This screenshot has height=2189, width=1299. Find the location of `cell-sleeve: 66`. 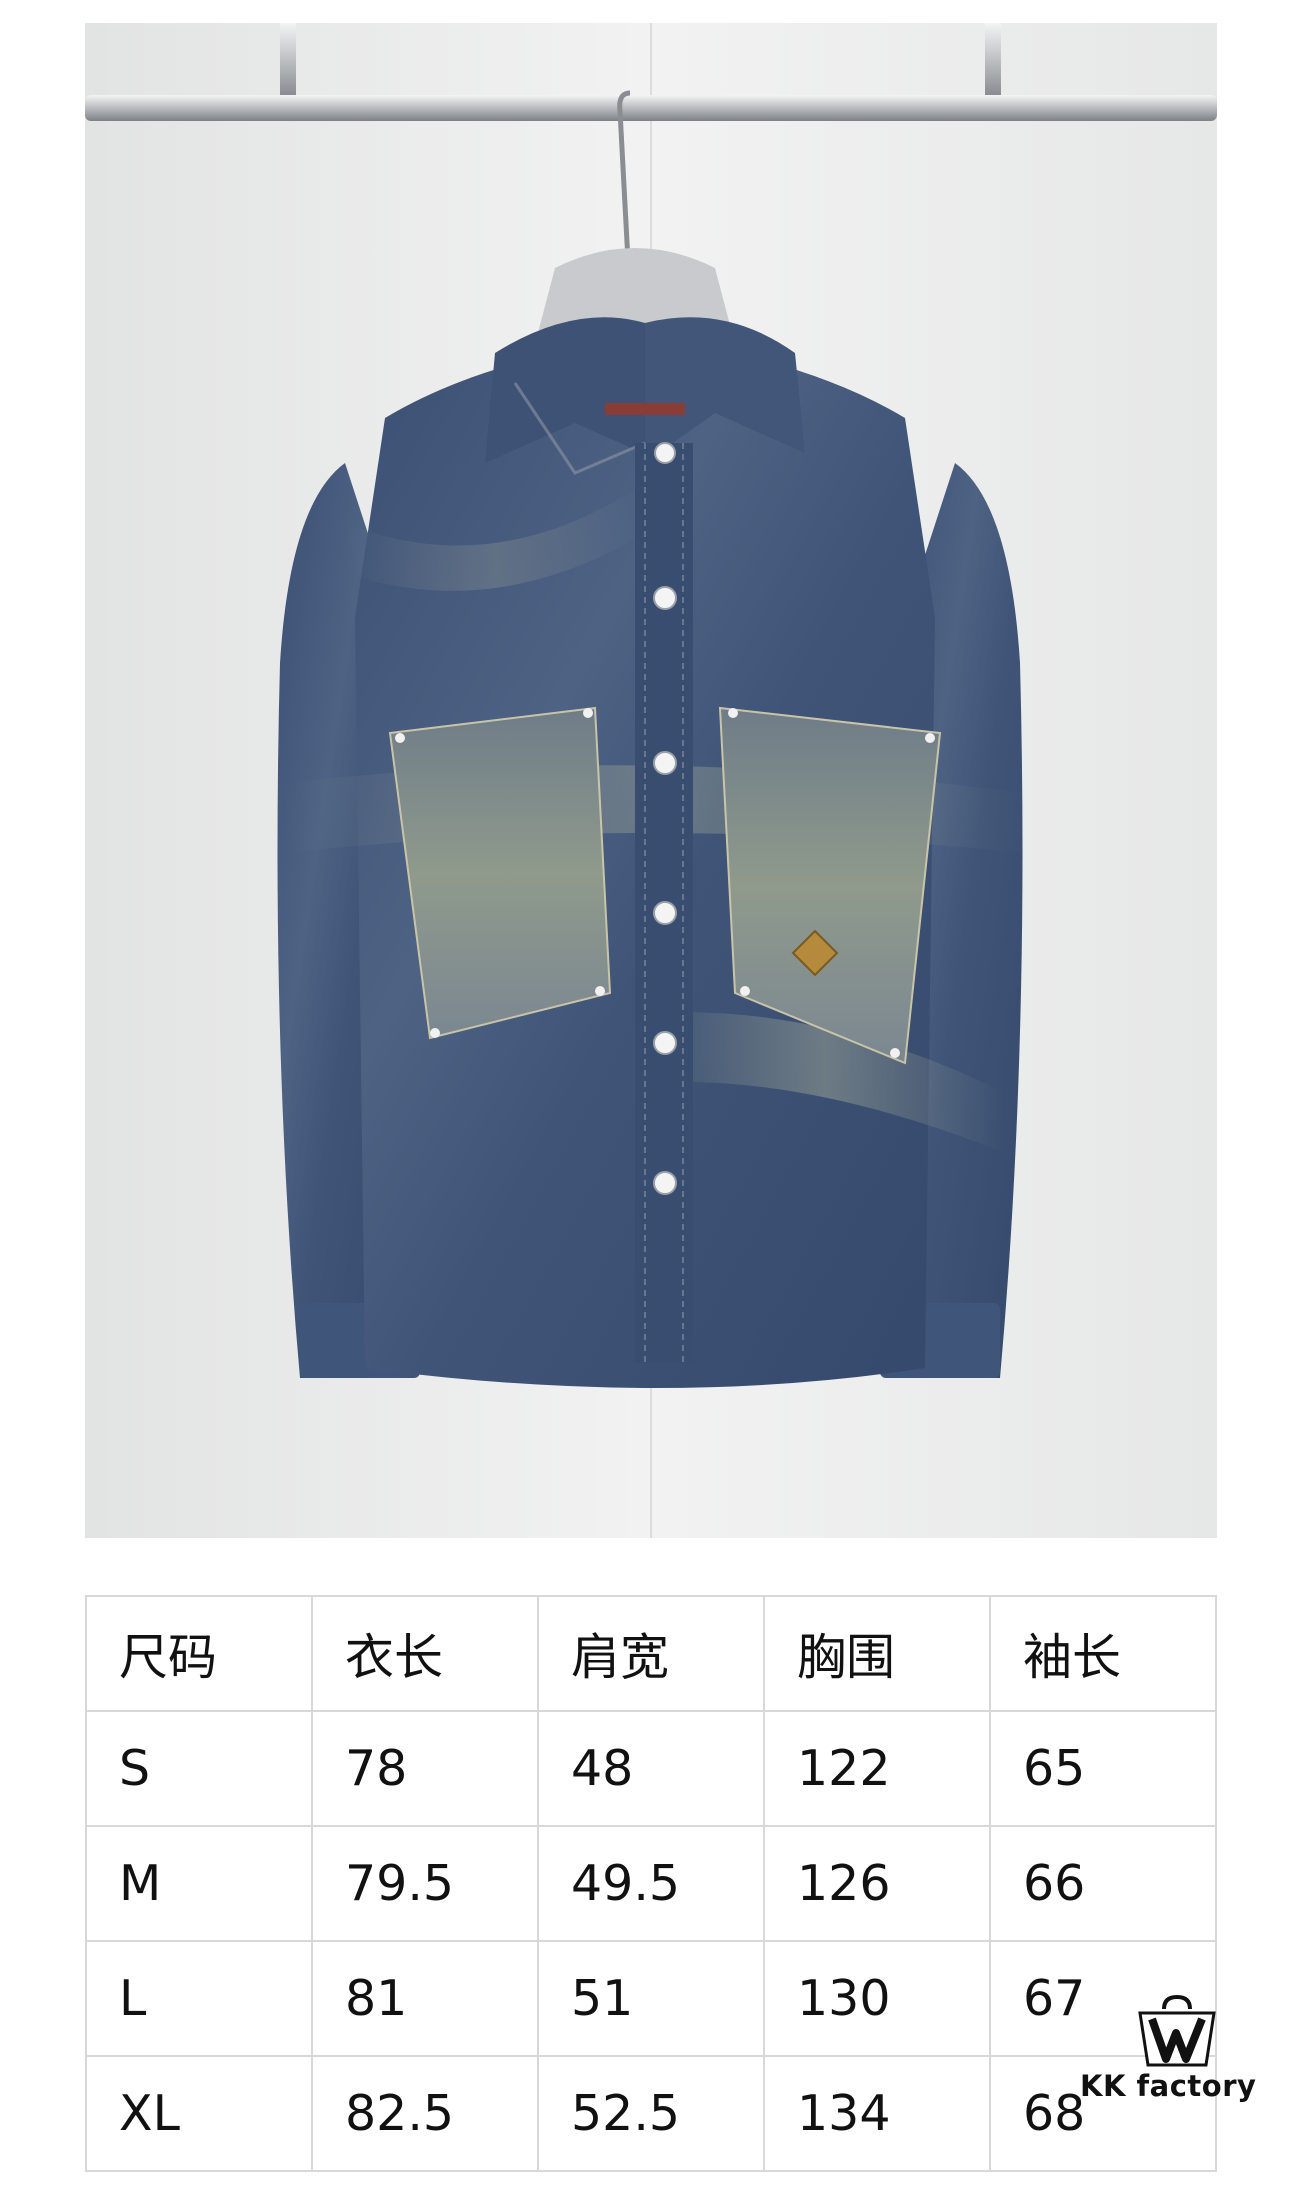

cell-sleeve: 66 is located at coordinates (1103, 1883).